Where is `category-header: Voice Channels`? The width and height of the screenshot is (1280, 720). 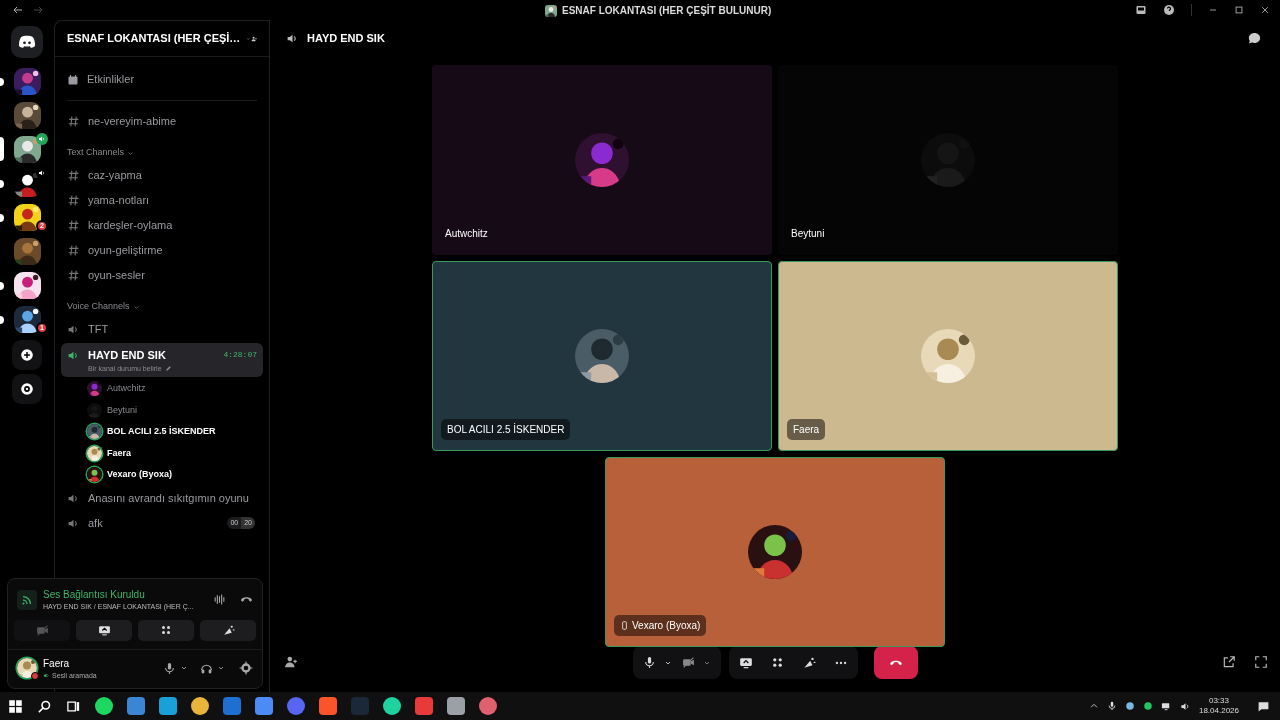 category-header: Voice Channels is located at coordinates (98, 307).